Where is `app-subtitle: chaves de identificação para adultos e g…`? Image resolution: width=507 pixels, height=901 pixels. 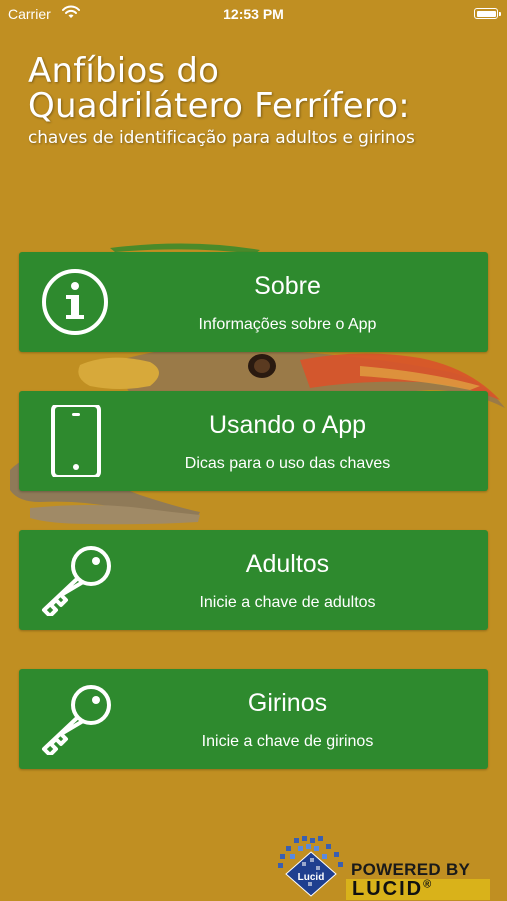
app-subtitle: chaves de identificação para adultos e g… is located at coordinates (221, 138).